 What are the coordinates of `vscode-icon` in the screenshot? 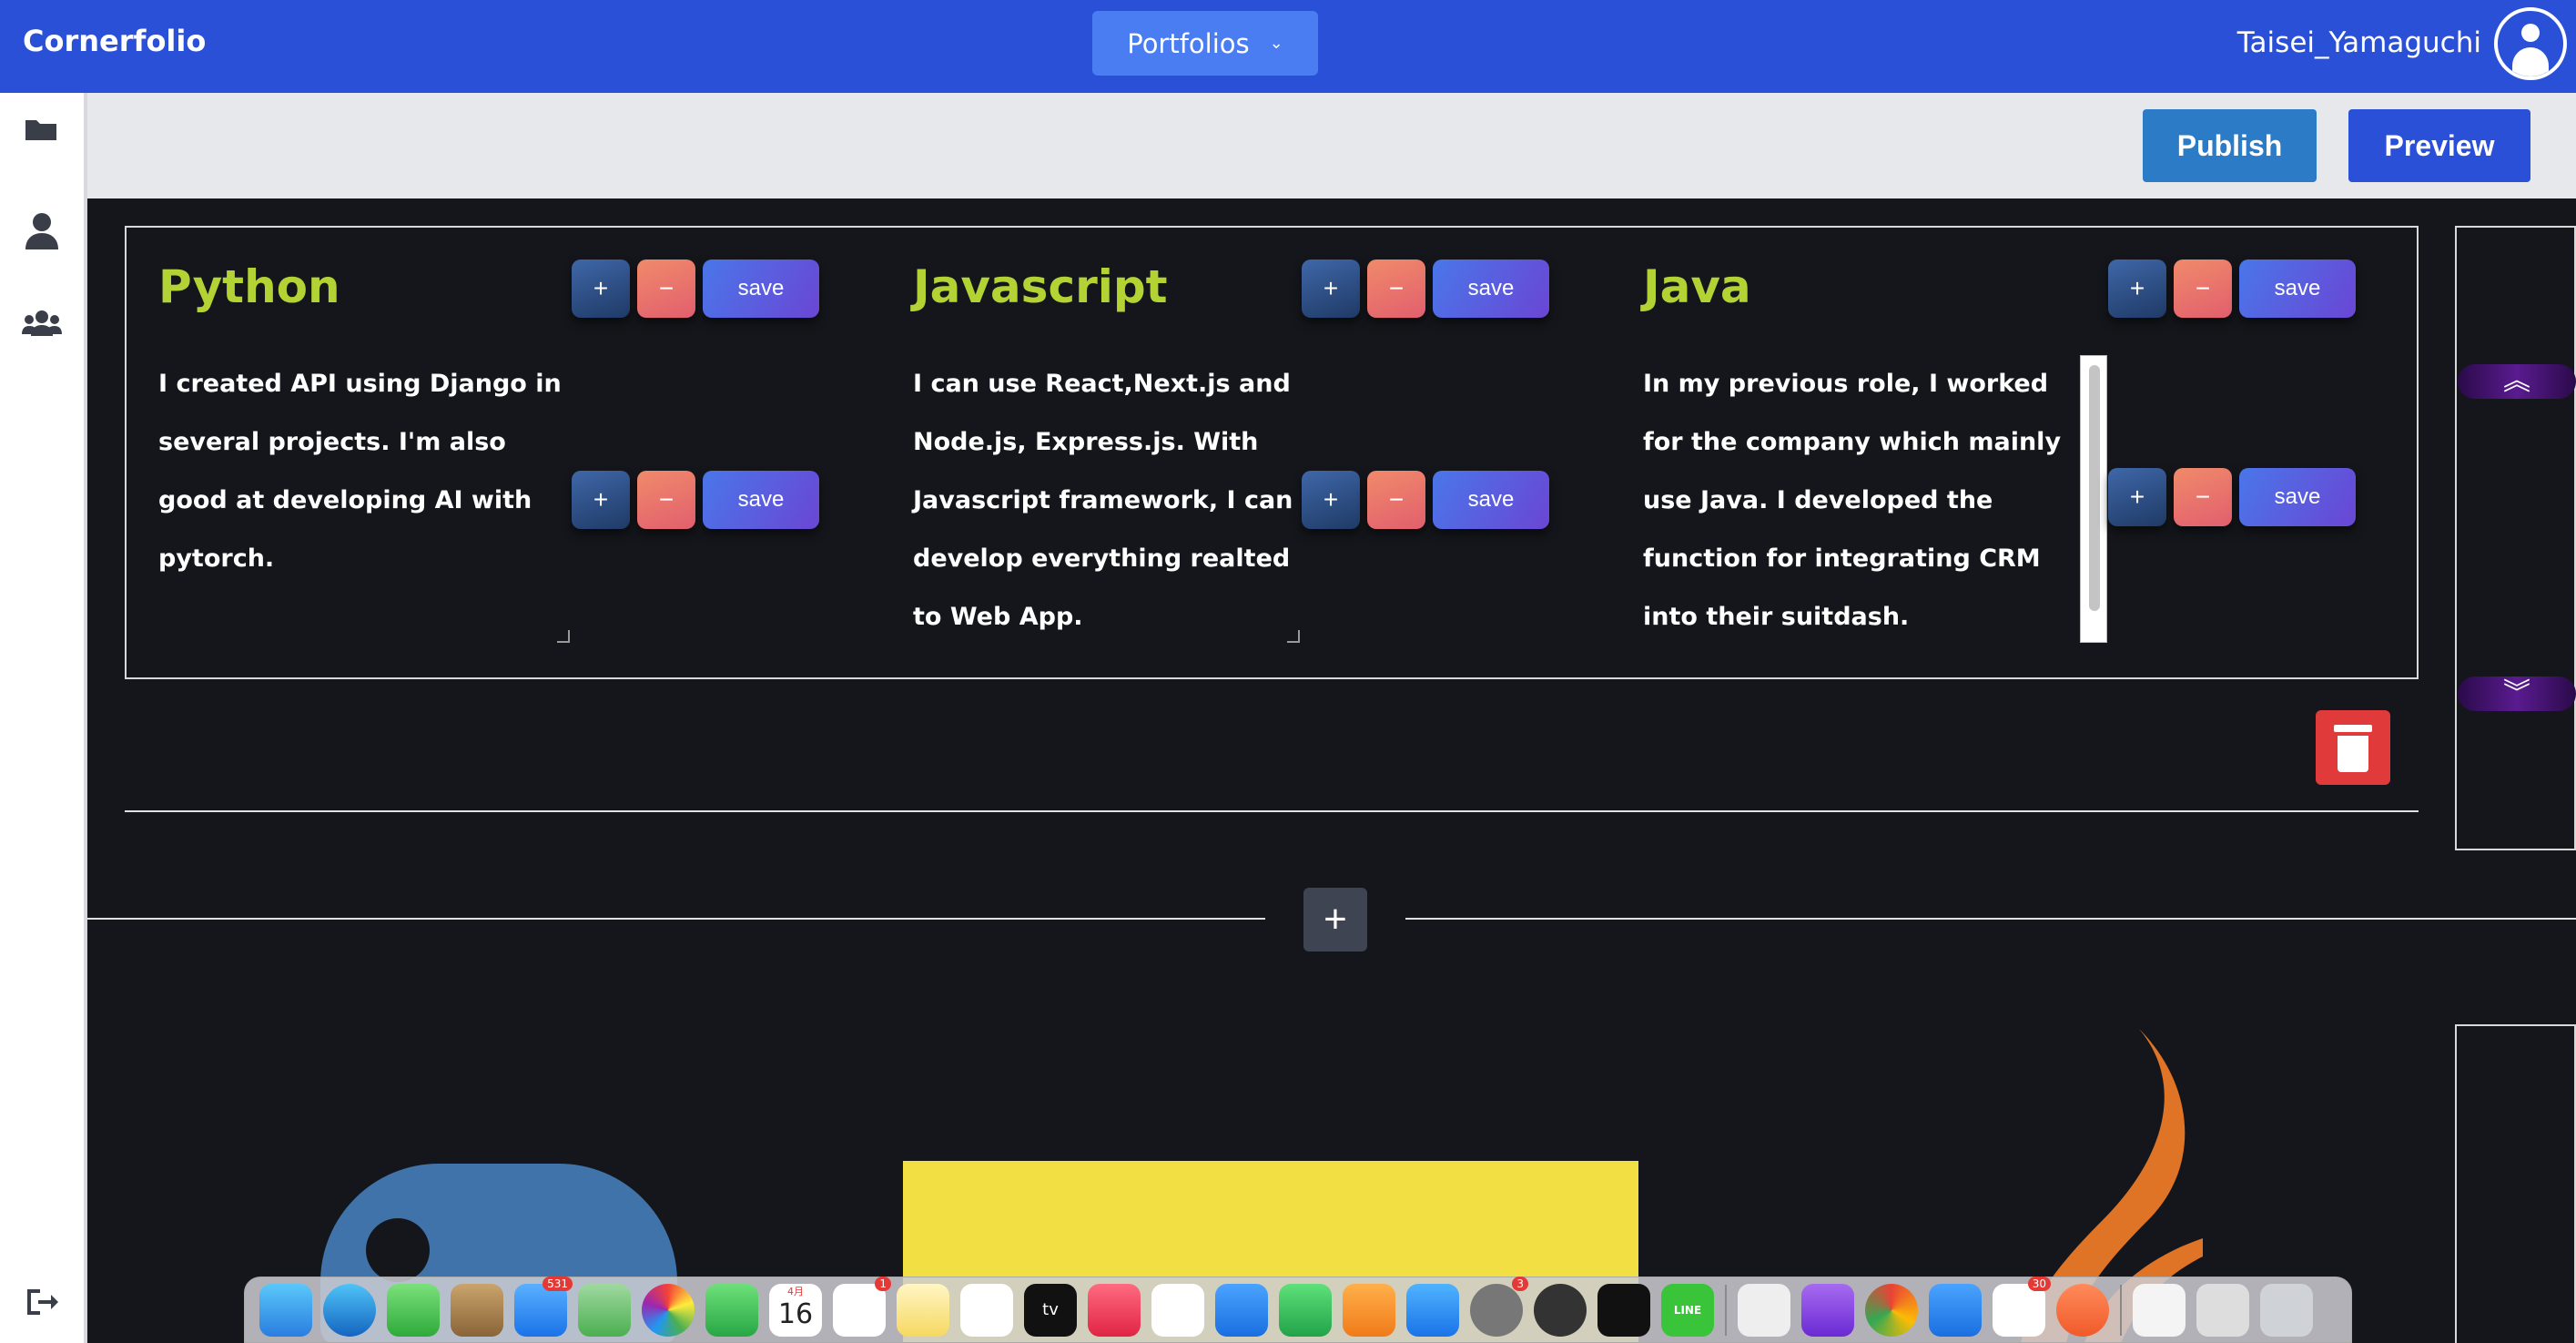 It's located at (1955, 1310).